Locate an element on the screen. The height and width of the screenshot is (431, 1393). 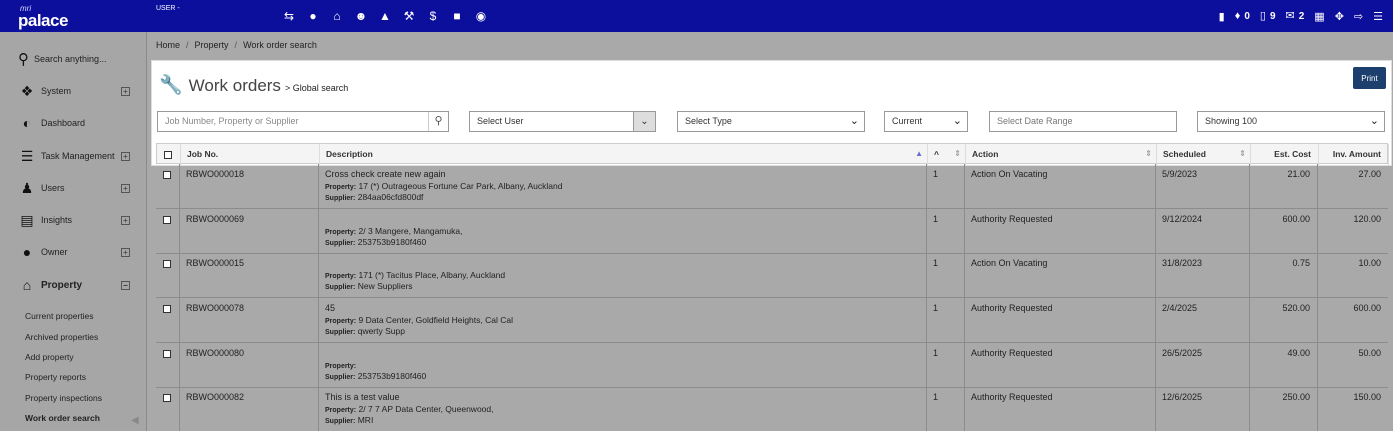
lock-icon: ■ is located at coordinates (457, 16).